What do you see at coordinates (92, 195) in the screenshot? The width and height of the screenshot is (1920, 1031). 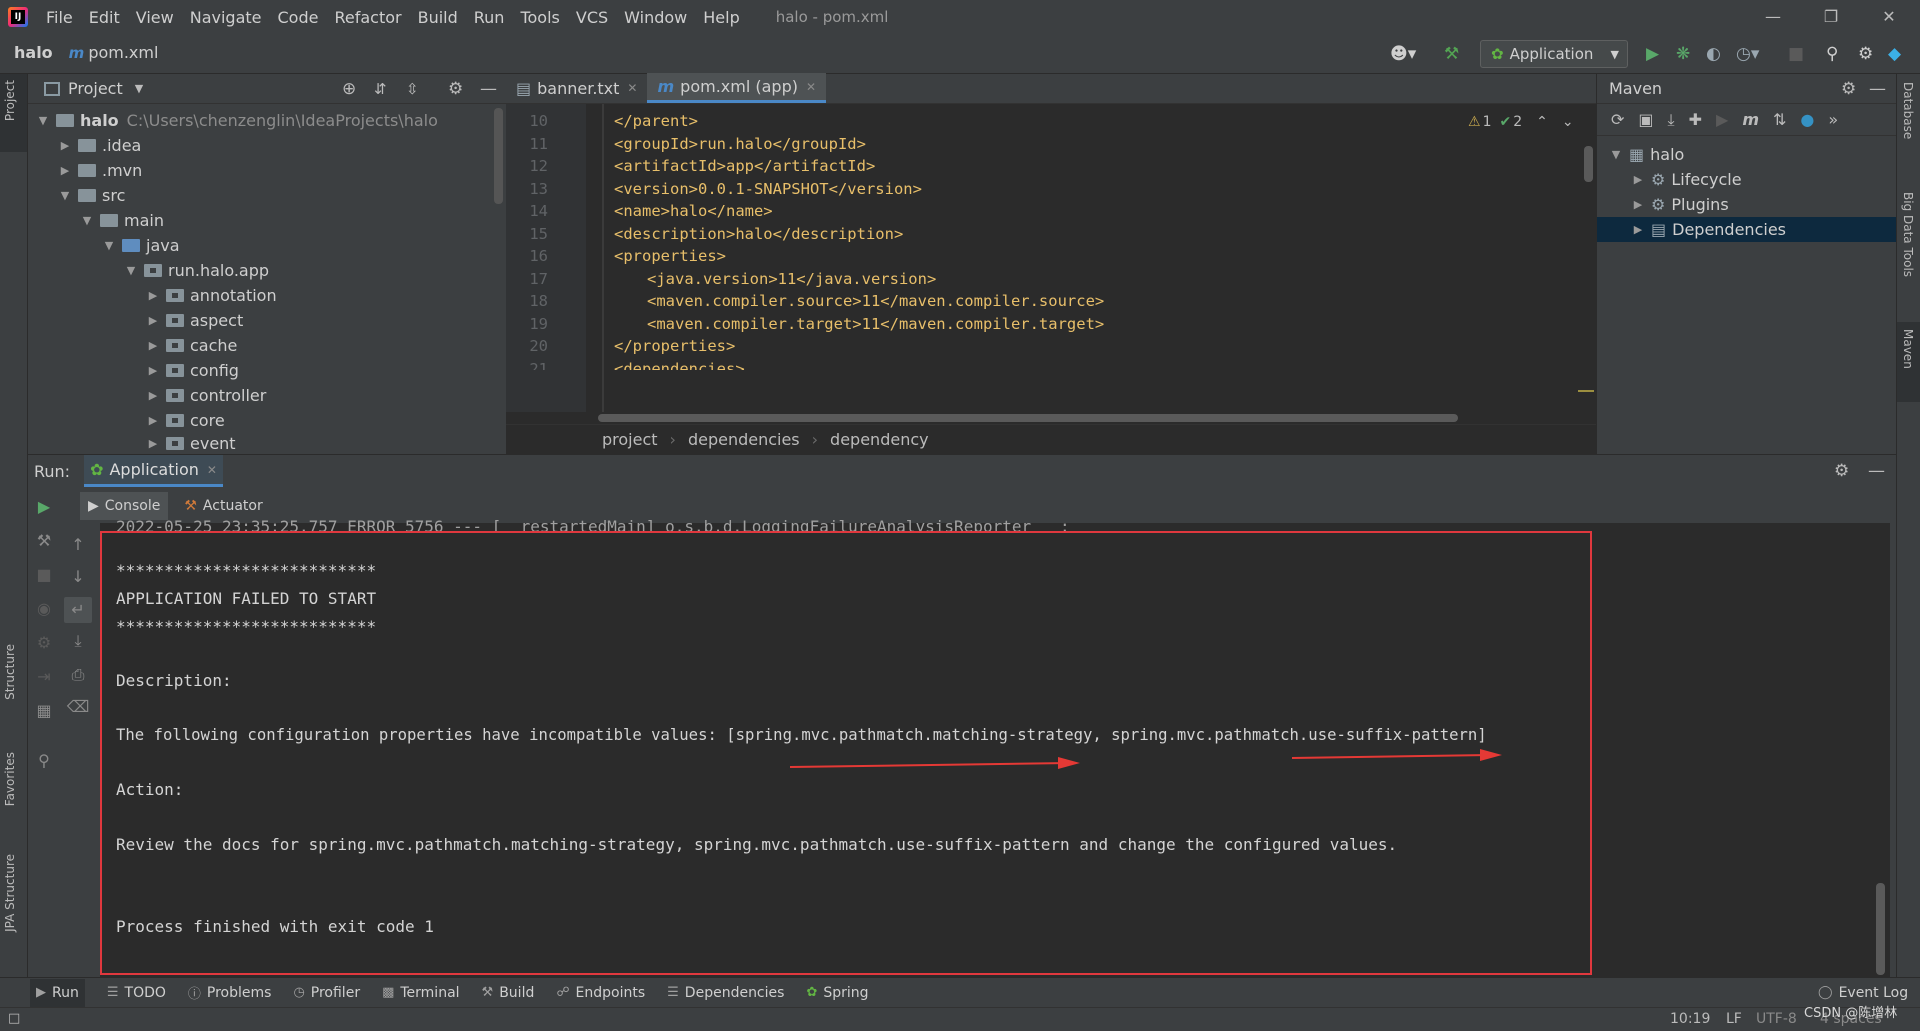 I see `tree-node: ▼ src` at bounding box center [92, 195].